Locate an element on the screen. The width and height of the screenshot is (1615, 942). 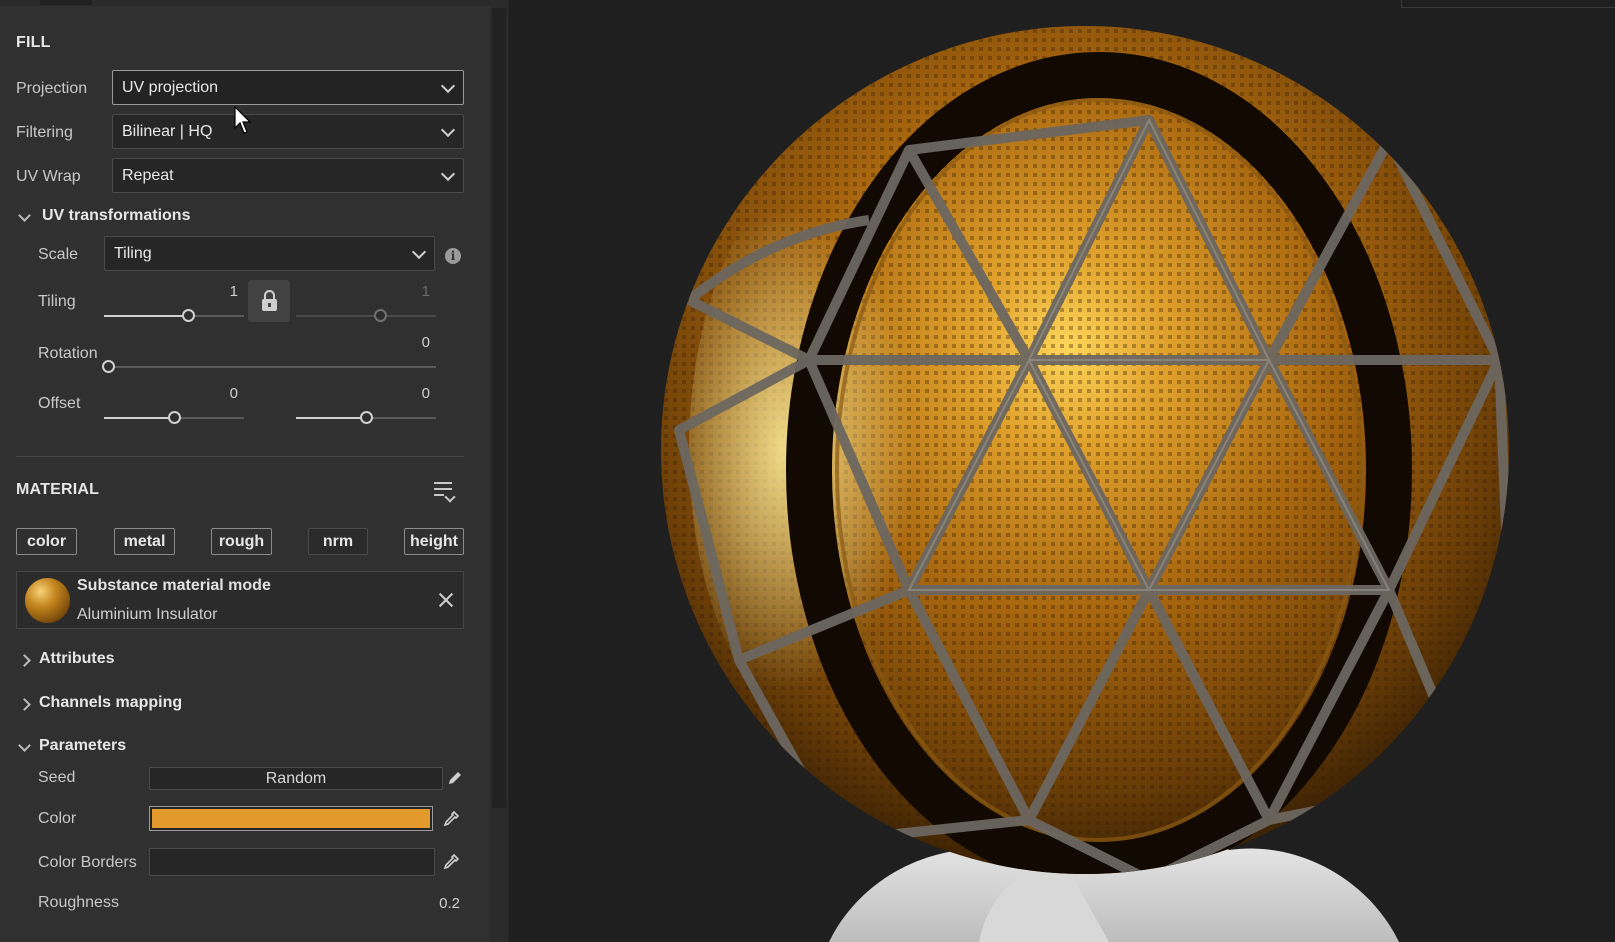
scroll-track is located at coordinates (499, 471).